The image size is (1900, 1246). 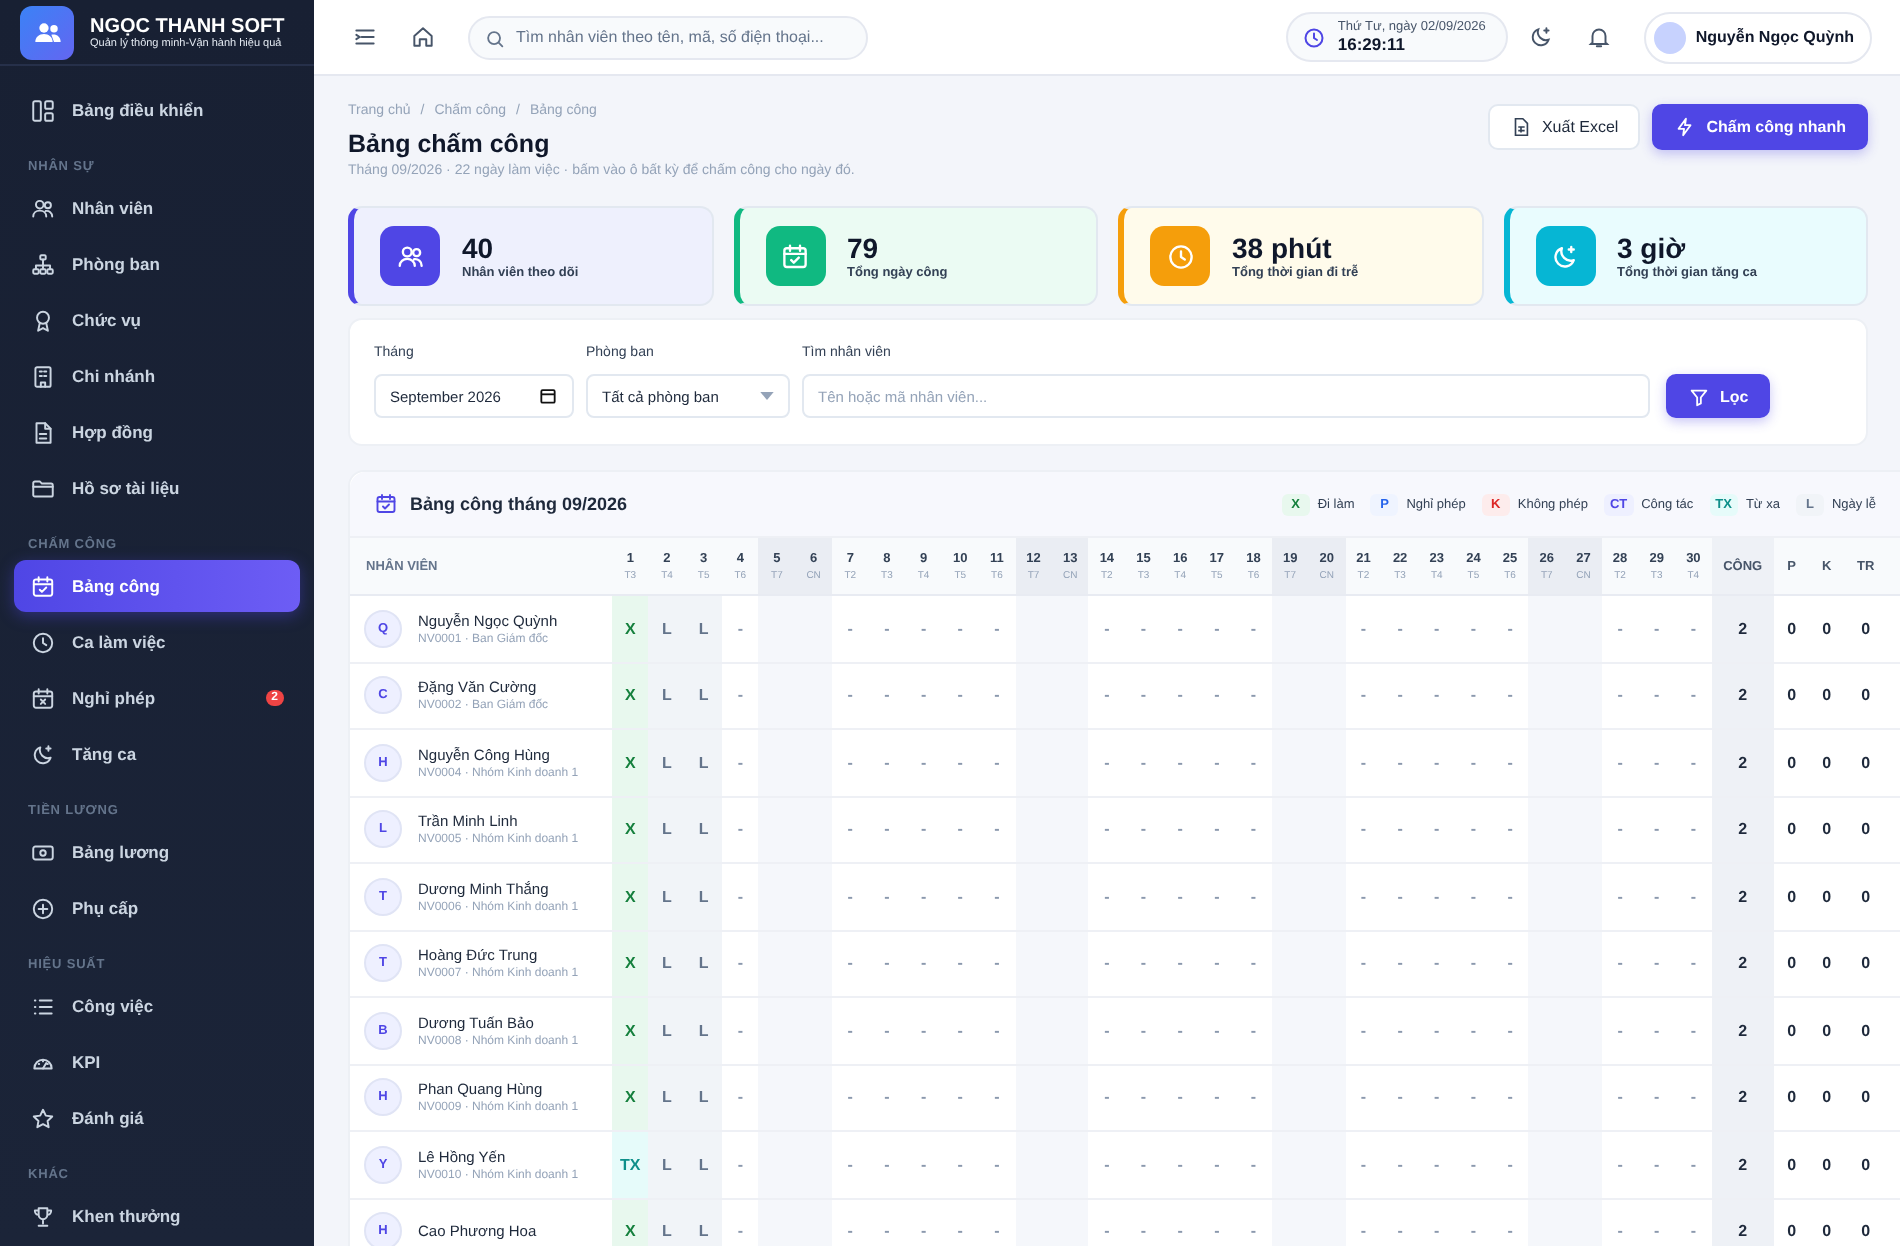 I want to click on nav-item: Bảng điều khiển, so click(x=157, y=110).